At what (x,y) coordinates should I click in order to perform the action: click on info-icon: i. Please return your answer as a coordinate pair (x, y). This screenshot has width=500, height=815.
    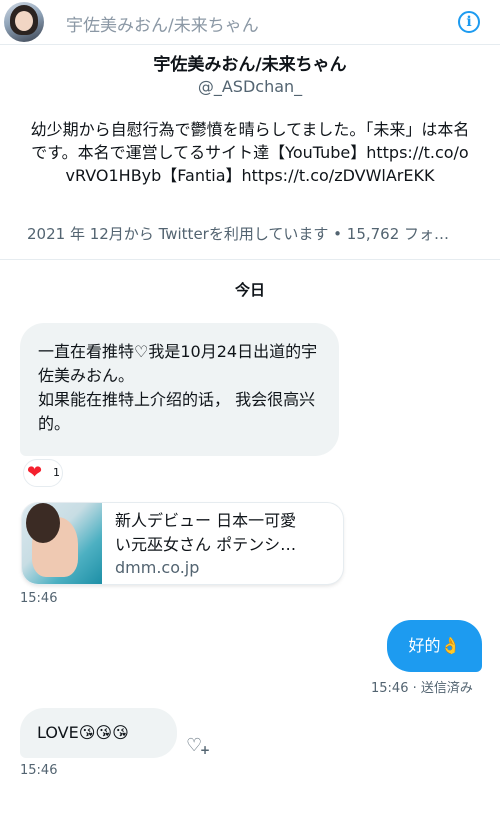
    Looking at the image, I should click on (469, 22).